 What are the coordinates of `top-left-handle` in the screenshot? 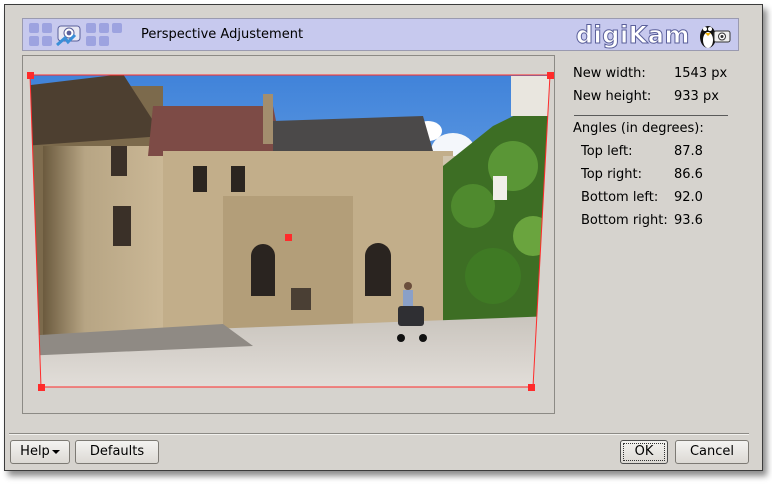 It's located at (30, 75).